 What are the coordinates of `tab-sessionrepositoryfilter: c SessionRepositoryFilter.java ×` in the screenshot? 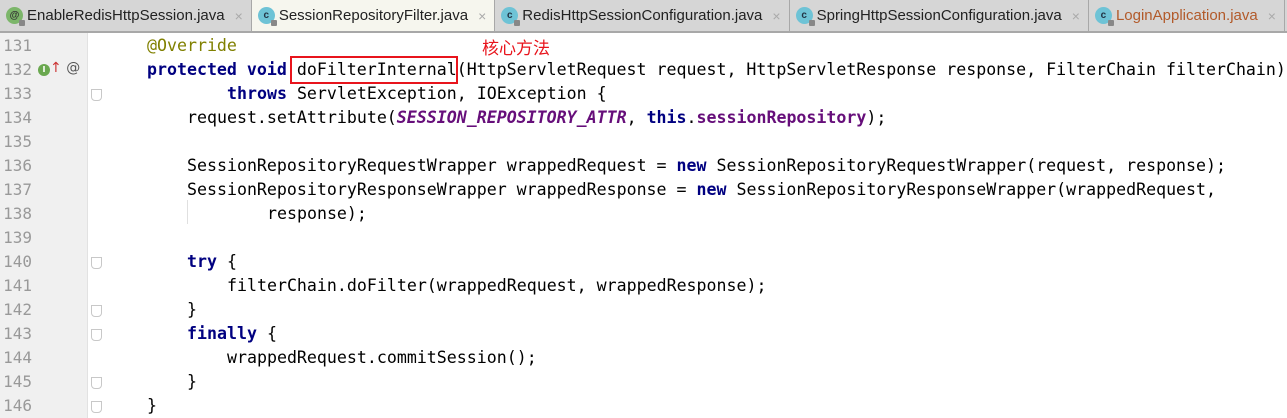 It's located at (373, 15).